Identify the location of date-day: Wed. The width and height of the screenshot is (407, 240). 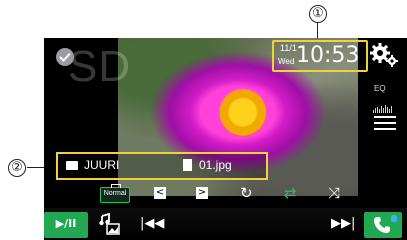
(286, 61).